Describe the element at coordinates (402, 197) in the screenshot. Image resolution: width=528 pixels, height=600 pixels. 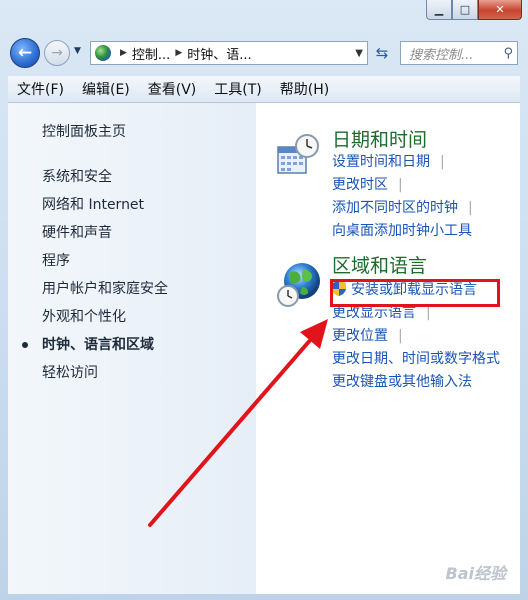
I see `date-time-links: 设置时间和日期 | 更改时区 | 添加不同时区的时钟 | 向桌面添加时钟小工具` at that location.